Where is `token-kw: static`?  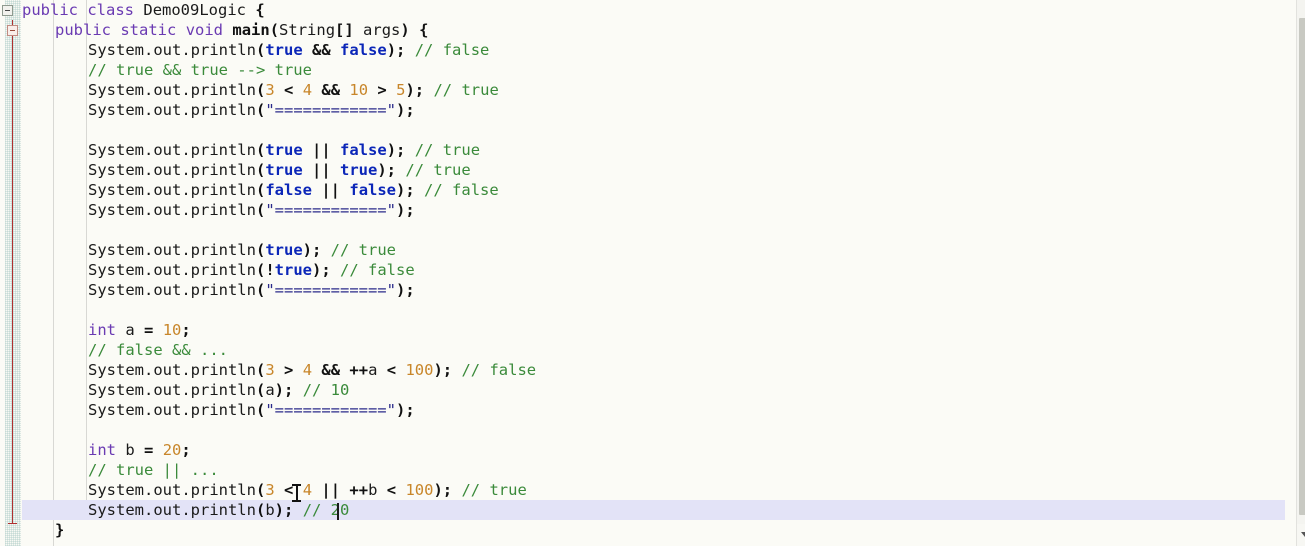
token-kw: static is located at coordinates (148, 30).